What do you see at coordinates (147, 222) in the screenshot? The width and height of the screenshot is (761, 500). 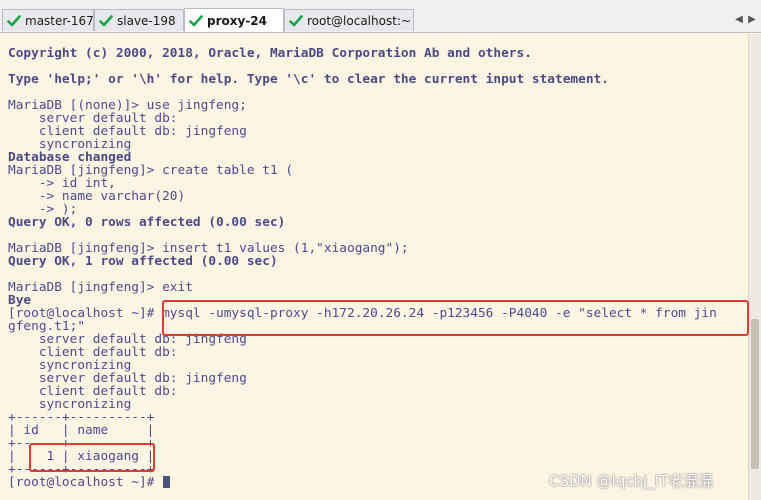 I see `terminal-line: Query OK, 0 rows affected (0.00 sec)` at bounding box center [147, 222].